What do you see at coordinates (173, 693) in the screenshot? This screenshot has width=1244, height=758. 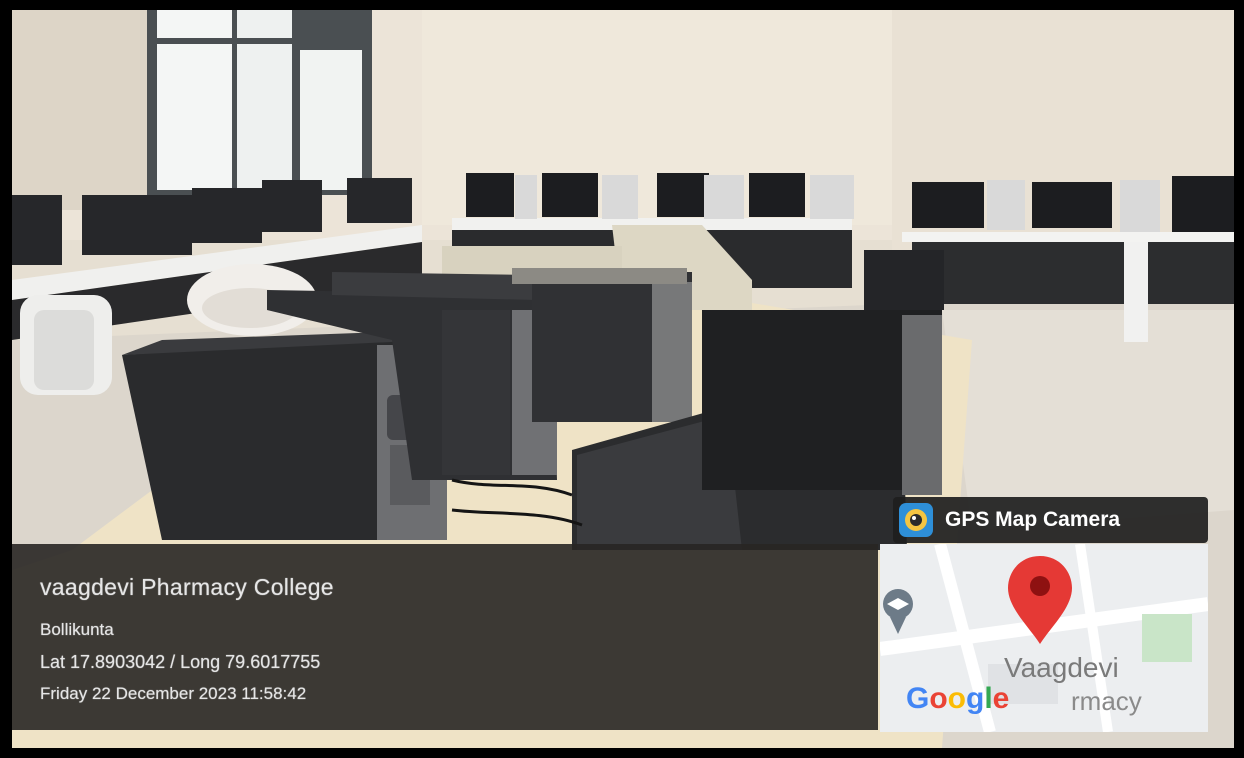 I see `datetime: Friday 22 December 2023 11:58:42` at bounding box center [173, 693].